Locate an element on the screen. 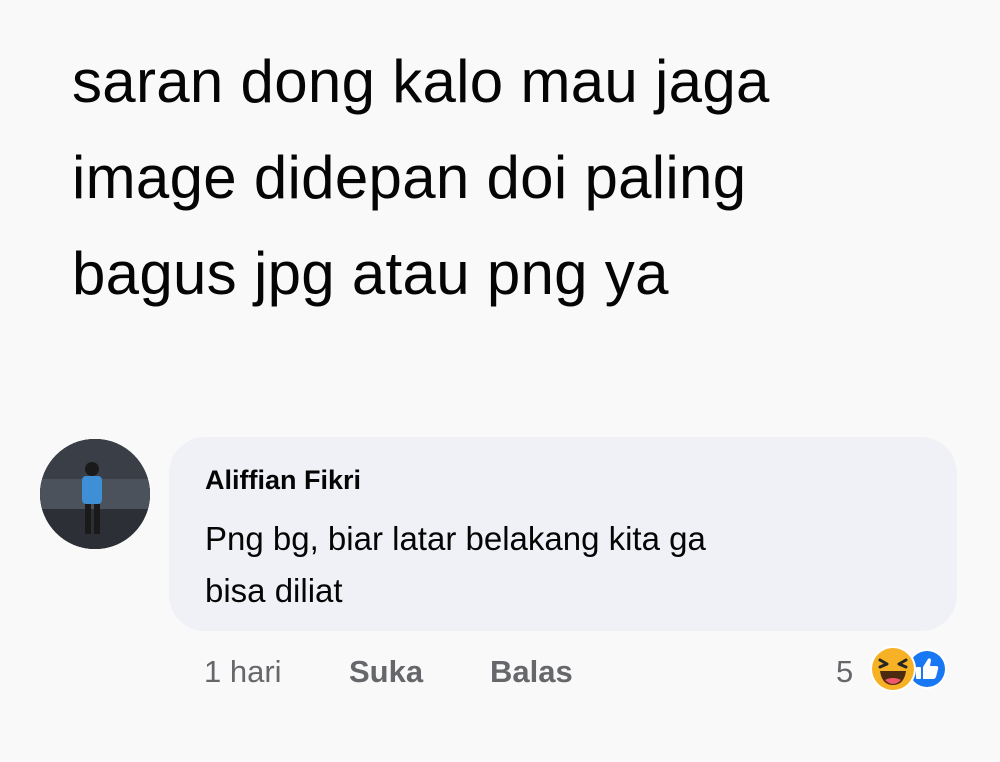 This screenshot has width=1000, height=762. post-text-line: saran dong kalo mau jaga is located at coordinates (421, 81).